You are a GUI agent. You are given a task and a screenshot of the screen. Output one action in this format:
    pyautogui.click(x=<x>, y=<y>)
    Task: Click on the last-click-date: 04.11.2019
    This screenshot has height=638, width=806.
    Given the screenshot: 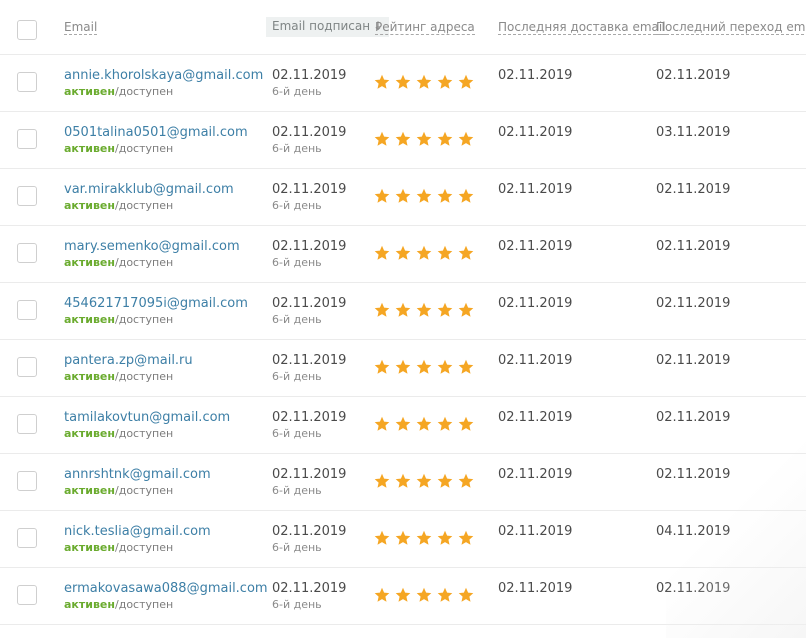 What is the action you would take?
    pyautogui.click(x=693, y=531)
    